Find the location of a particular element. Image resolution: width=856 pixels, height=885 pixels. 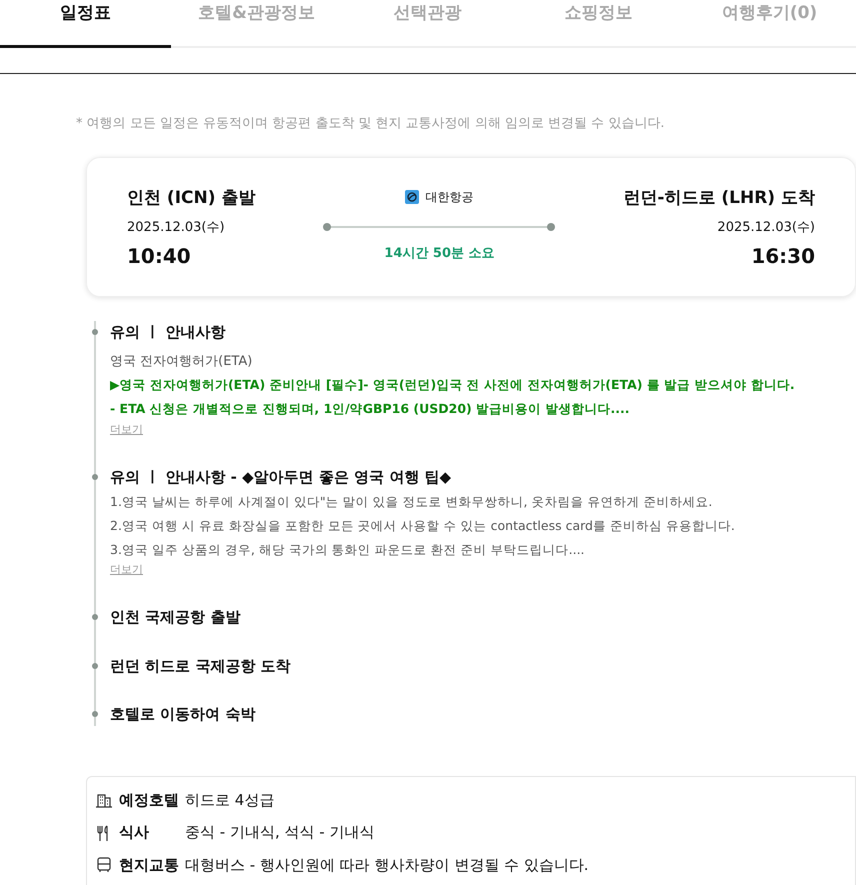

info-label: 현지교통 is located at coordinates (149, 865).